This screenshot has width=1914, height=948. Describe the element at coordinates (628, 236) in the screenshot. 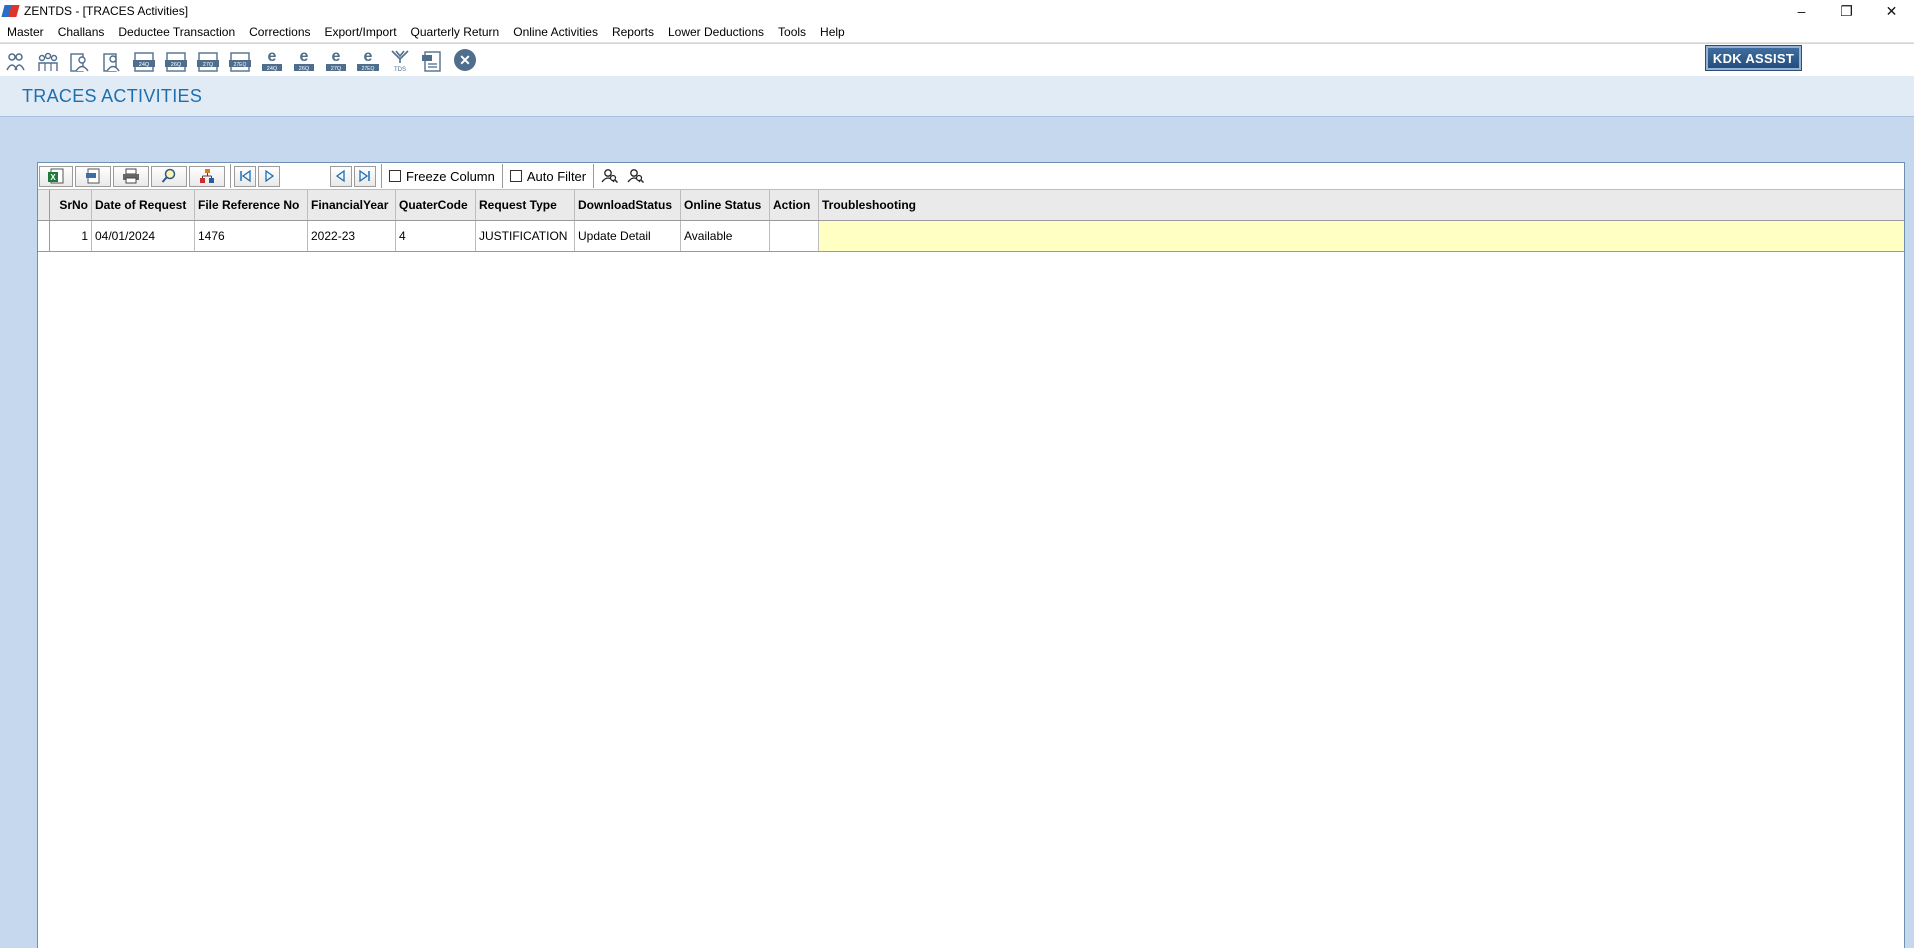

I see `cell-download-status: Update Detail` at that location.